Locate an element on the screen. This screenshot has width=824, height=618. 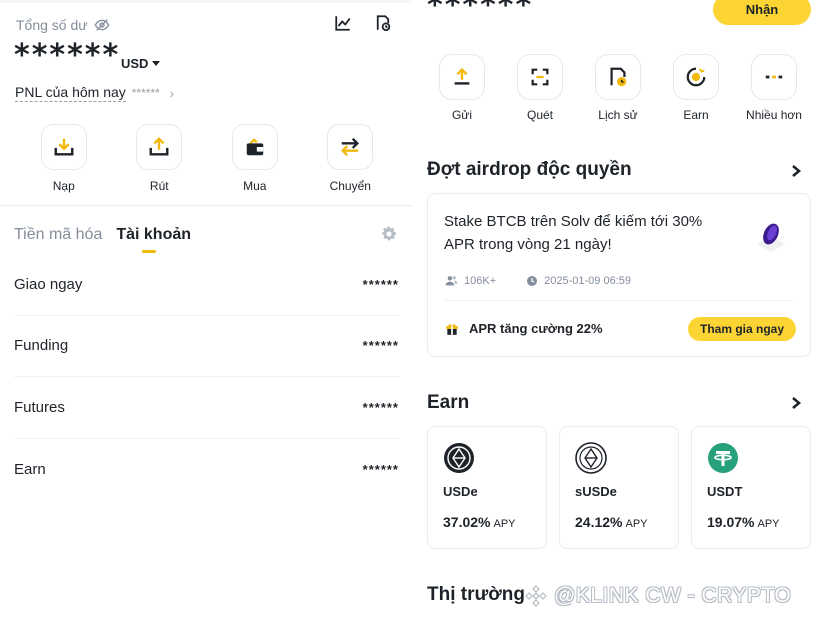
more-action: Nhiều hơn is located at coordinates (774, 88).